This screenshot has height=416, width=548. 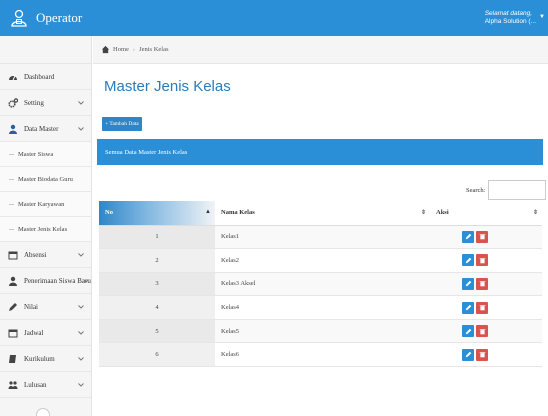 I want to click on table-header-row: No ▲ Nama Kelas ⇕ Aksi ⇕, so click(x=320, y=213).